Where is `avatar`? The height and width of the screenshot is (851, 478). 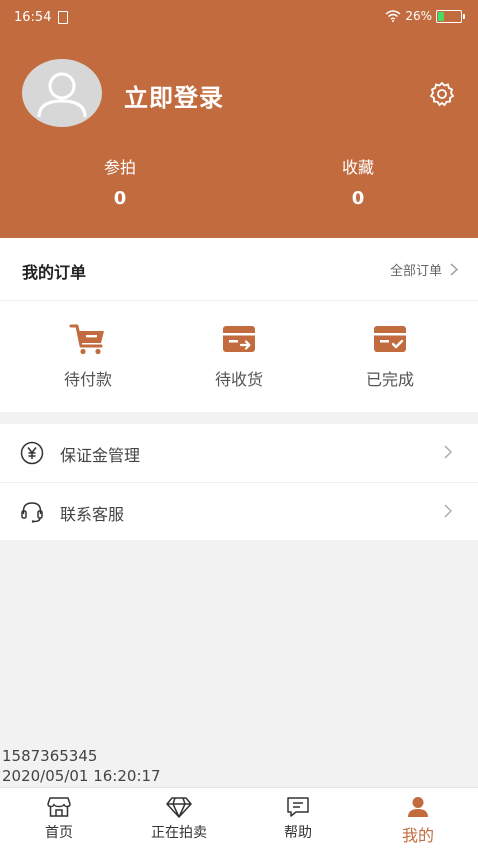 avatar is located at coordinates (62, 93).